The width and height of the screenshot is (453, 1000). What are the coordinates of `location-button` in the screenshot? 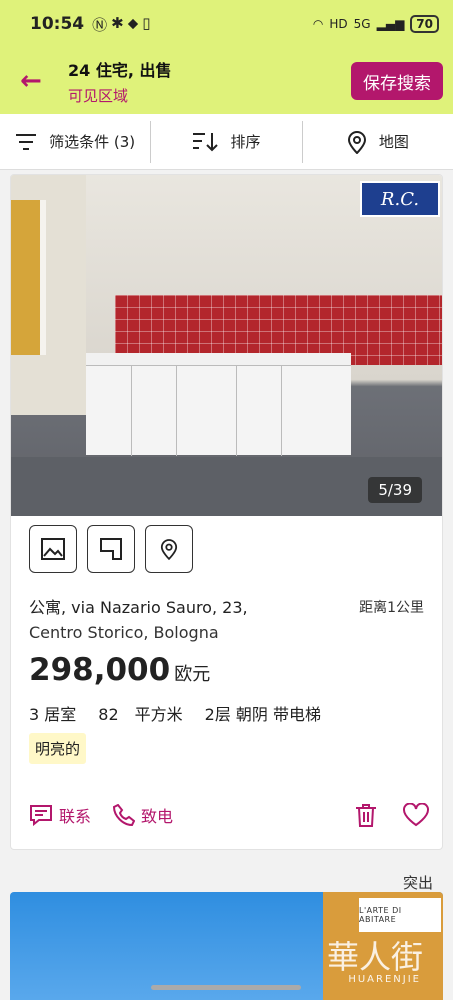 It's located at (169, 549).